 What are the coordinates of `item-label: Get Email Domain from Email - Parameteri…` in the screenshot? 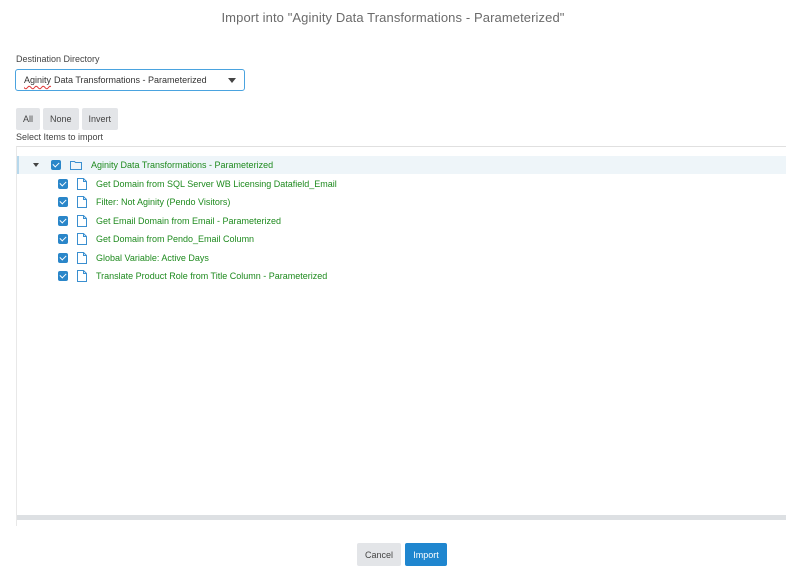 It's located at (189, 221).